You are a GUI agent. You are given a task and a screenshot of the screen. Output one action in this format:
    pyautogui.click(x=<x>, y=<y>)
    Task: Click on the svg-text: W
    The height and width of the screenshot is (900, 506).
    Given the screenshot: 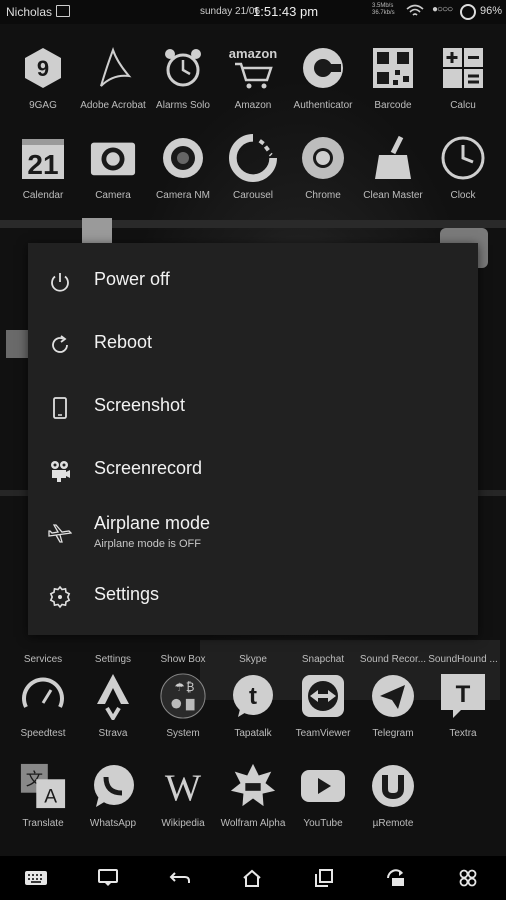 What is the action you would take?
    pyautogui.click(x=183, y=788)
    